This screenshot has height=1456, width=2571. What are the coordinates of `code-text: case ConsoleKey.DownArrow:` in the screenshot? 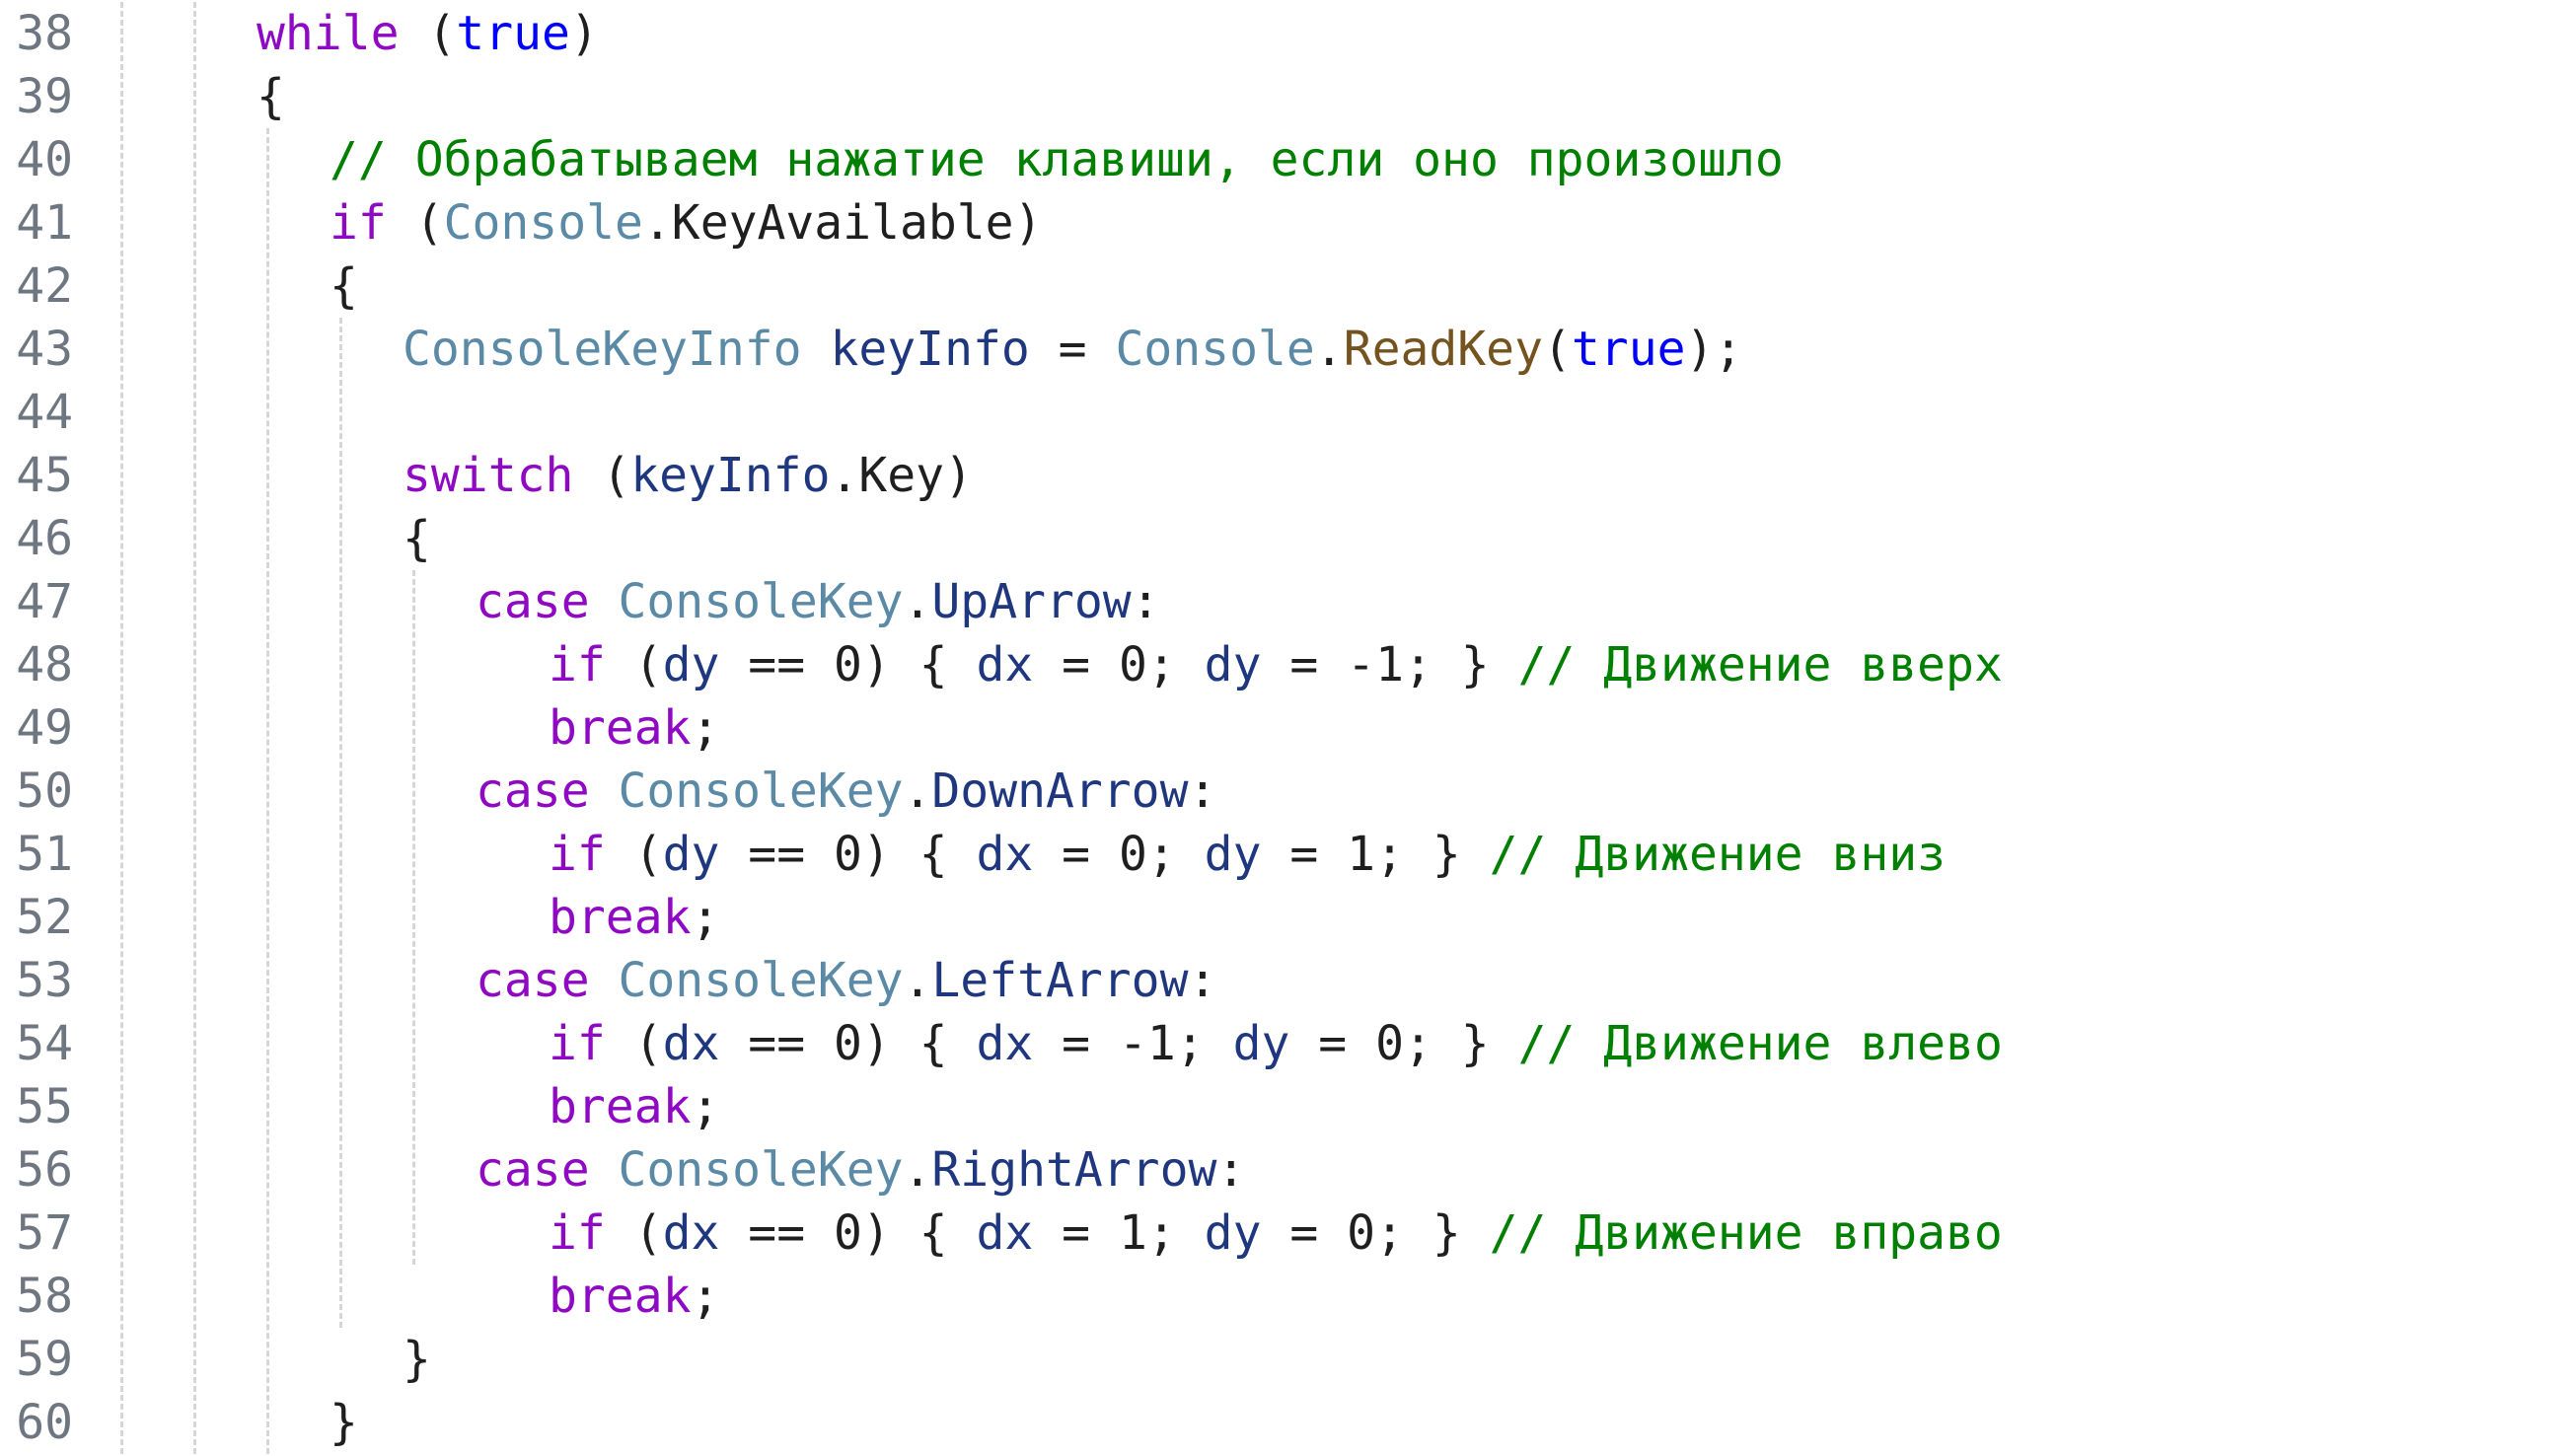 It's located at (846, 791).